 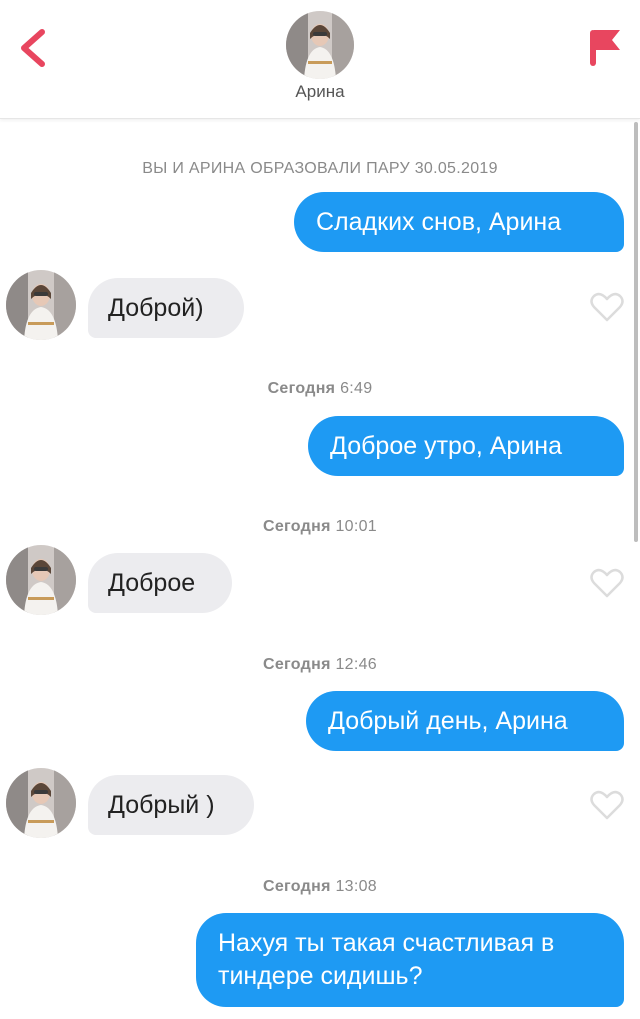 What do you see at coordinates (459, 222) in the screenshot?
I see `outgoing-message: Сладких снов, Арина` at bounding box center [459, 222].